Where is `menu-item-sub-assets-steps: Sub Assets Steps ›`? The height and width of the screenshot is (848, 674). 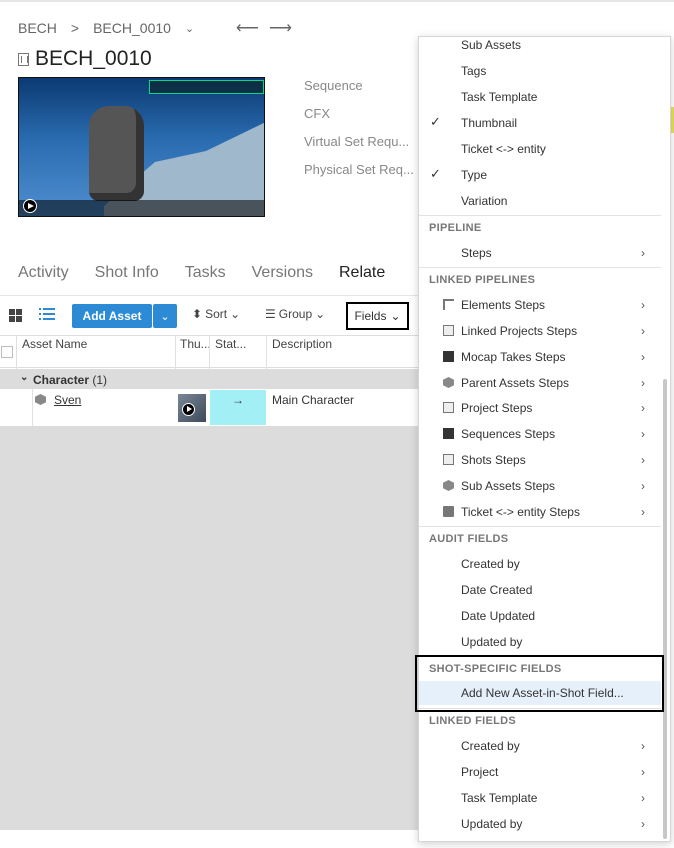 menu-item-sub-assets-steps: Sub Assets Steps › is located at coordinates (540, 489).